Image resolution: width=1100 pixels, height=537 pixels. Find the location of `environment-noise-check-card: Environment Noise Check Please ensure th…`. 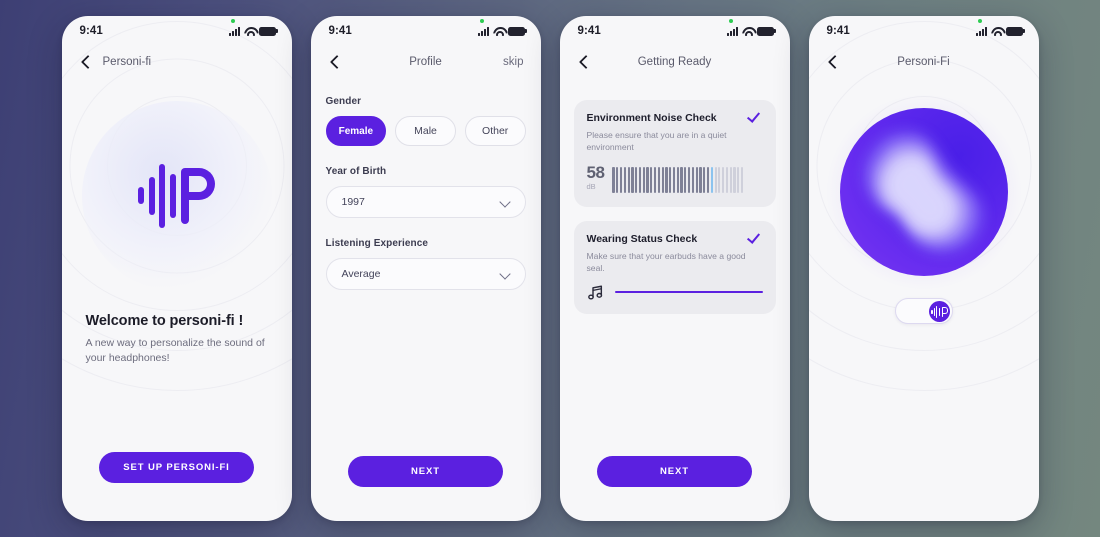

environment-noise-check-card: Environment Noise Check Please ensure th… is located at coordinates (674, 153).